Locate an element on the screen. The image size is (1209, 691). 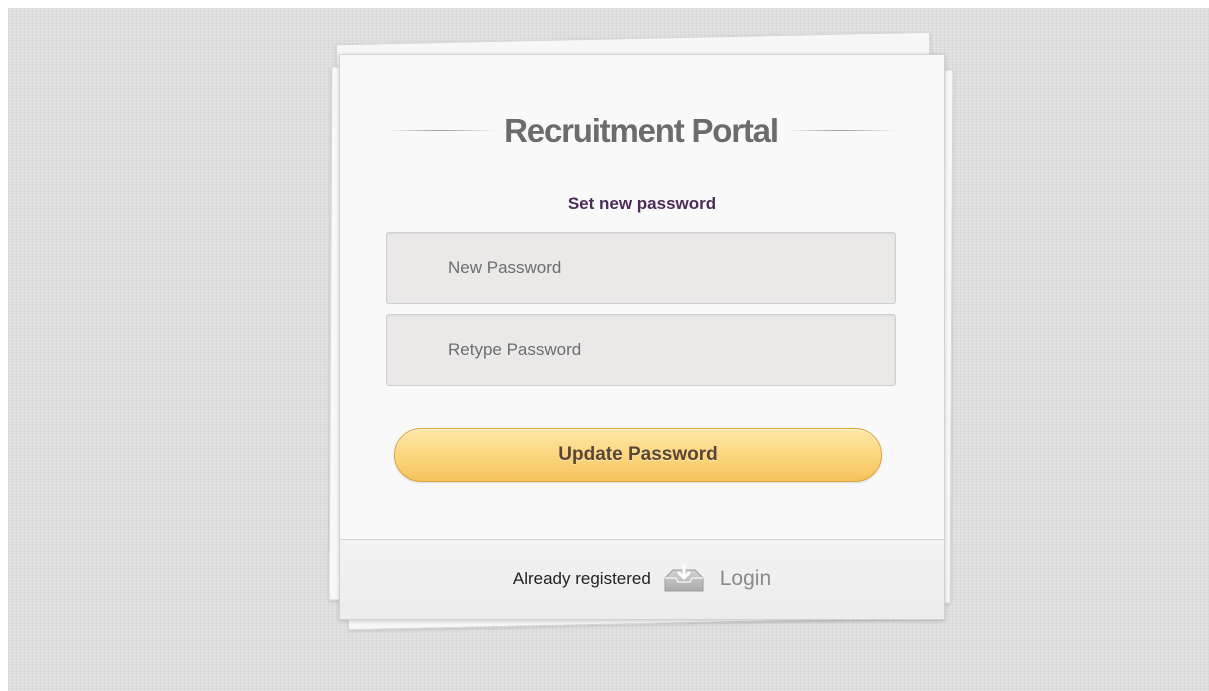
portal-title: Recruitment Portal is located at coordinates (641, 130).